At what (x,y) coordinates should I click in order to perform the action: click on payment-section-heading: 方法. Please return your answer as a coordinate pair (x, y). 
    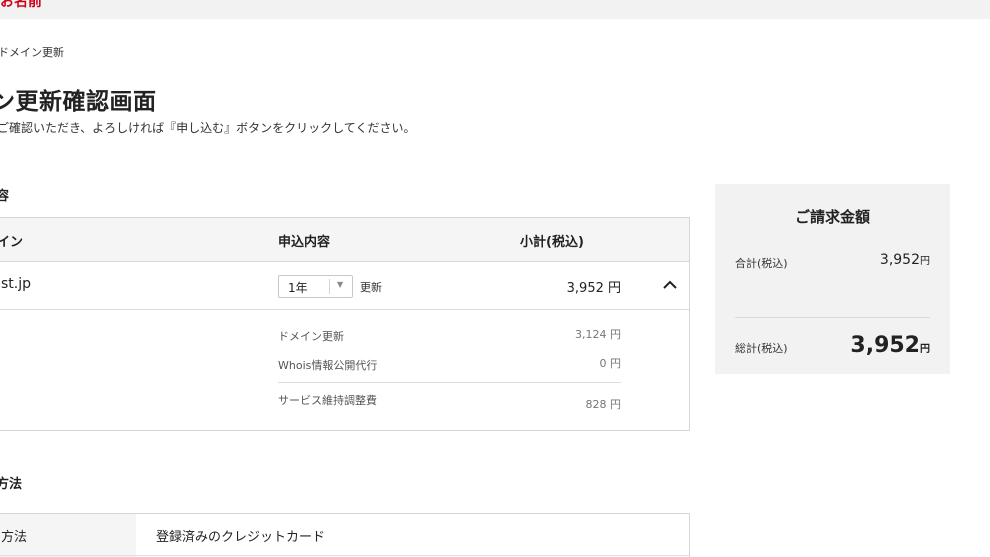
    Looking at the image, I should click on (11, 484).